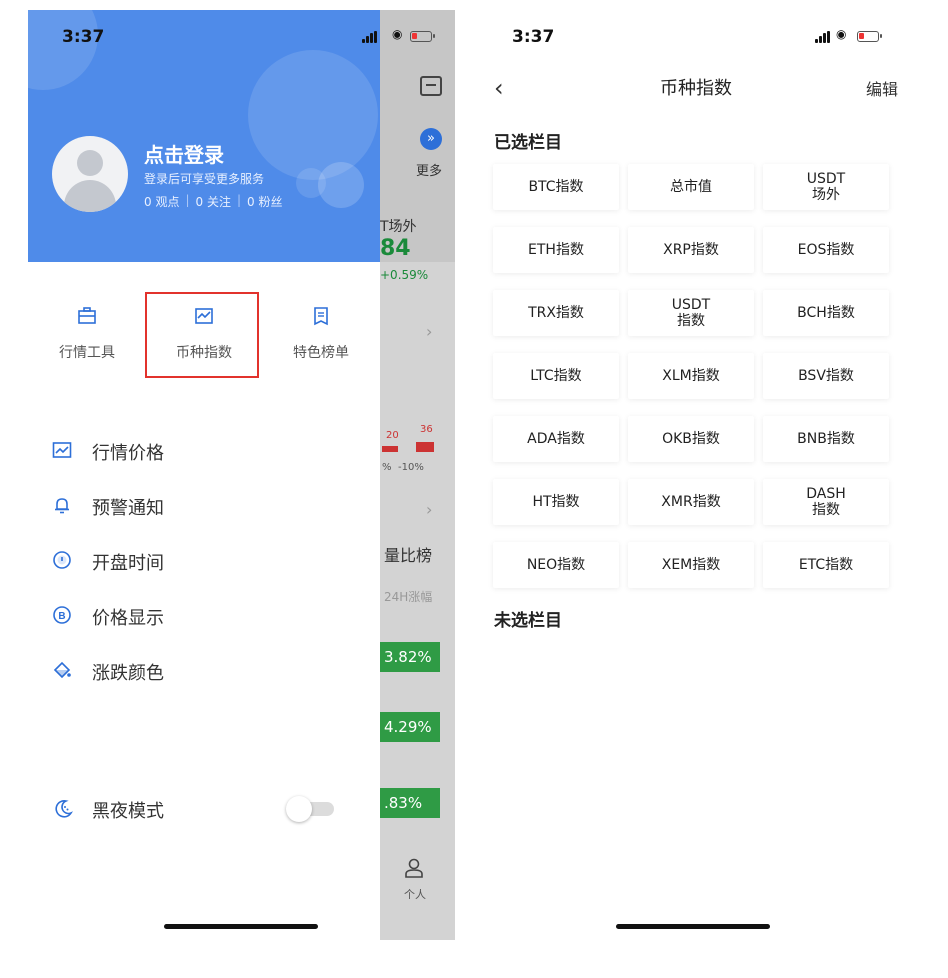 The image size is (948, 978). I want to click on login-subtitle: 登录后可享受更多服务, so click(204, 179).